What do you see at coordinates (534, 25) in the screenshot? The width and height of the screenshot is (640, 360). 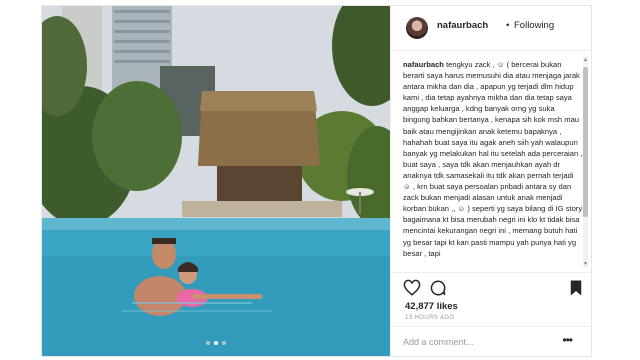 I see `following-button: Following` at bounding box center [534, 25].